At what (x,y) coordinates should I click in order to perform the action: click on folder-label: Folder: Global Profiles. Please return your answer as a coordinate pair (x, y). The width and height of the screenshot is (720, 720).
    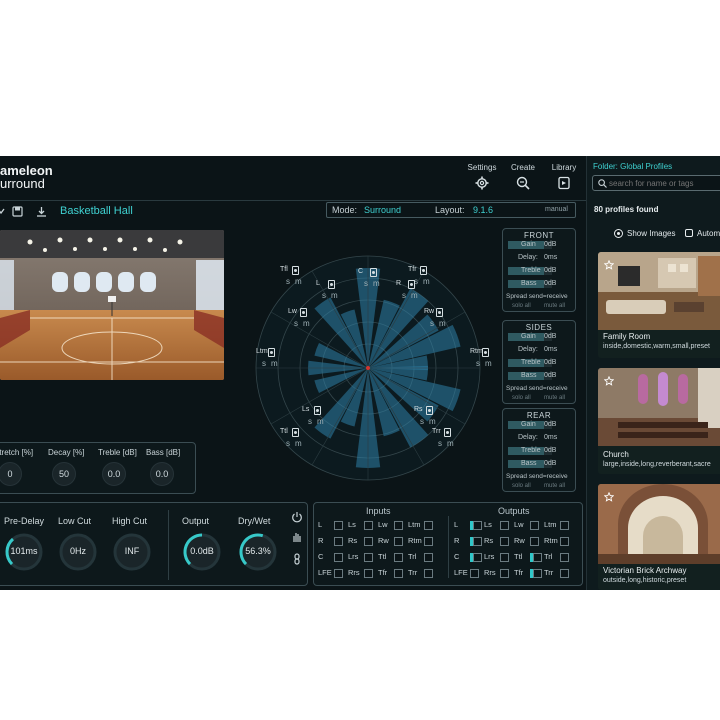
    Looking at the image, I should click on (632, 166).